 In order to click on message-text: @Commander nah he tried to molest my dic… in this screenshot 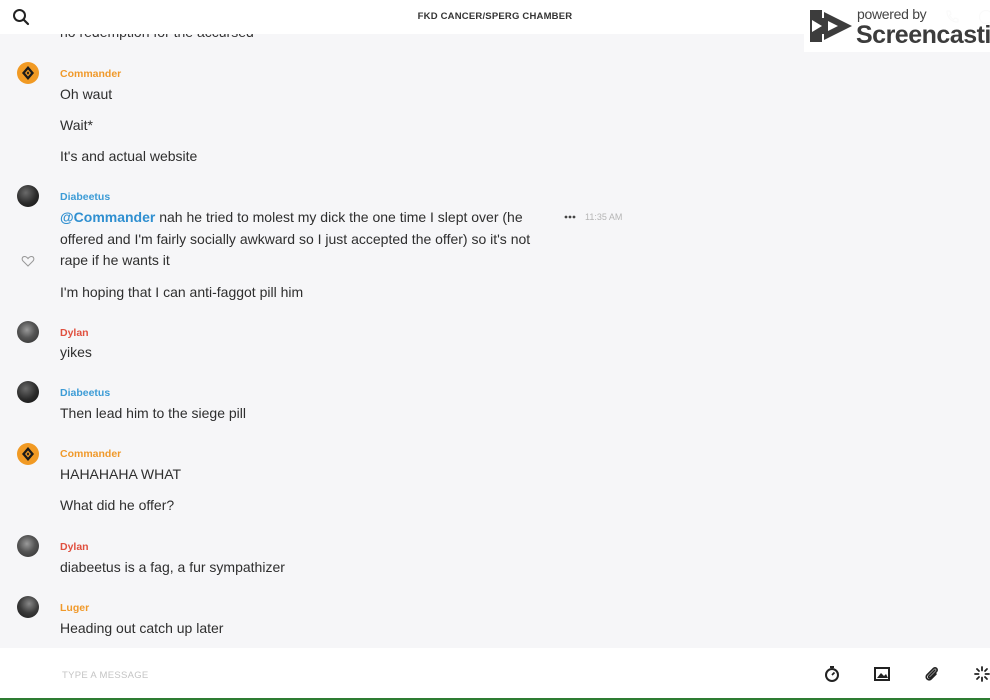, I will do `click(310, 239)`.